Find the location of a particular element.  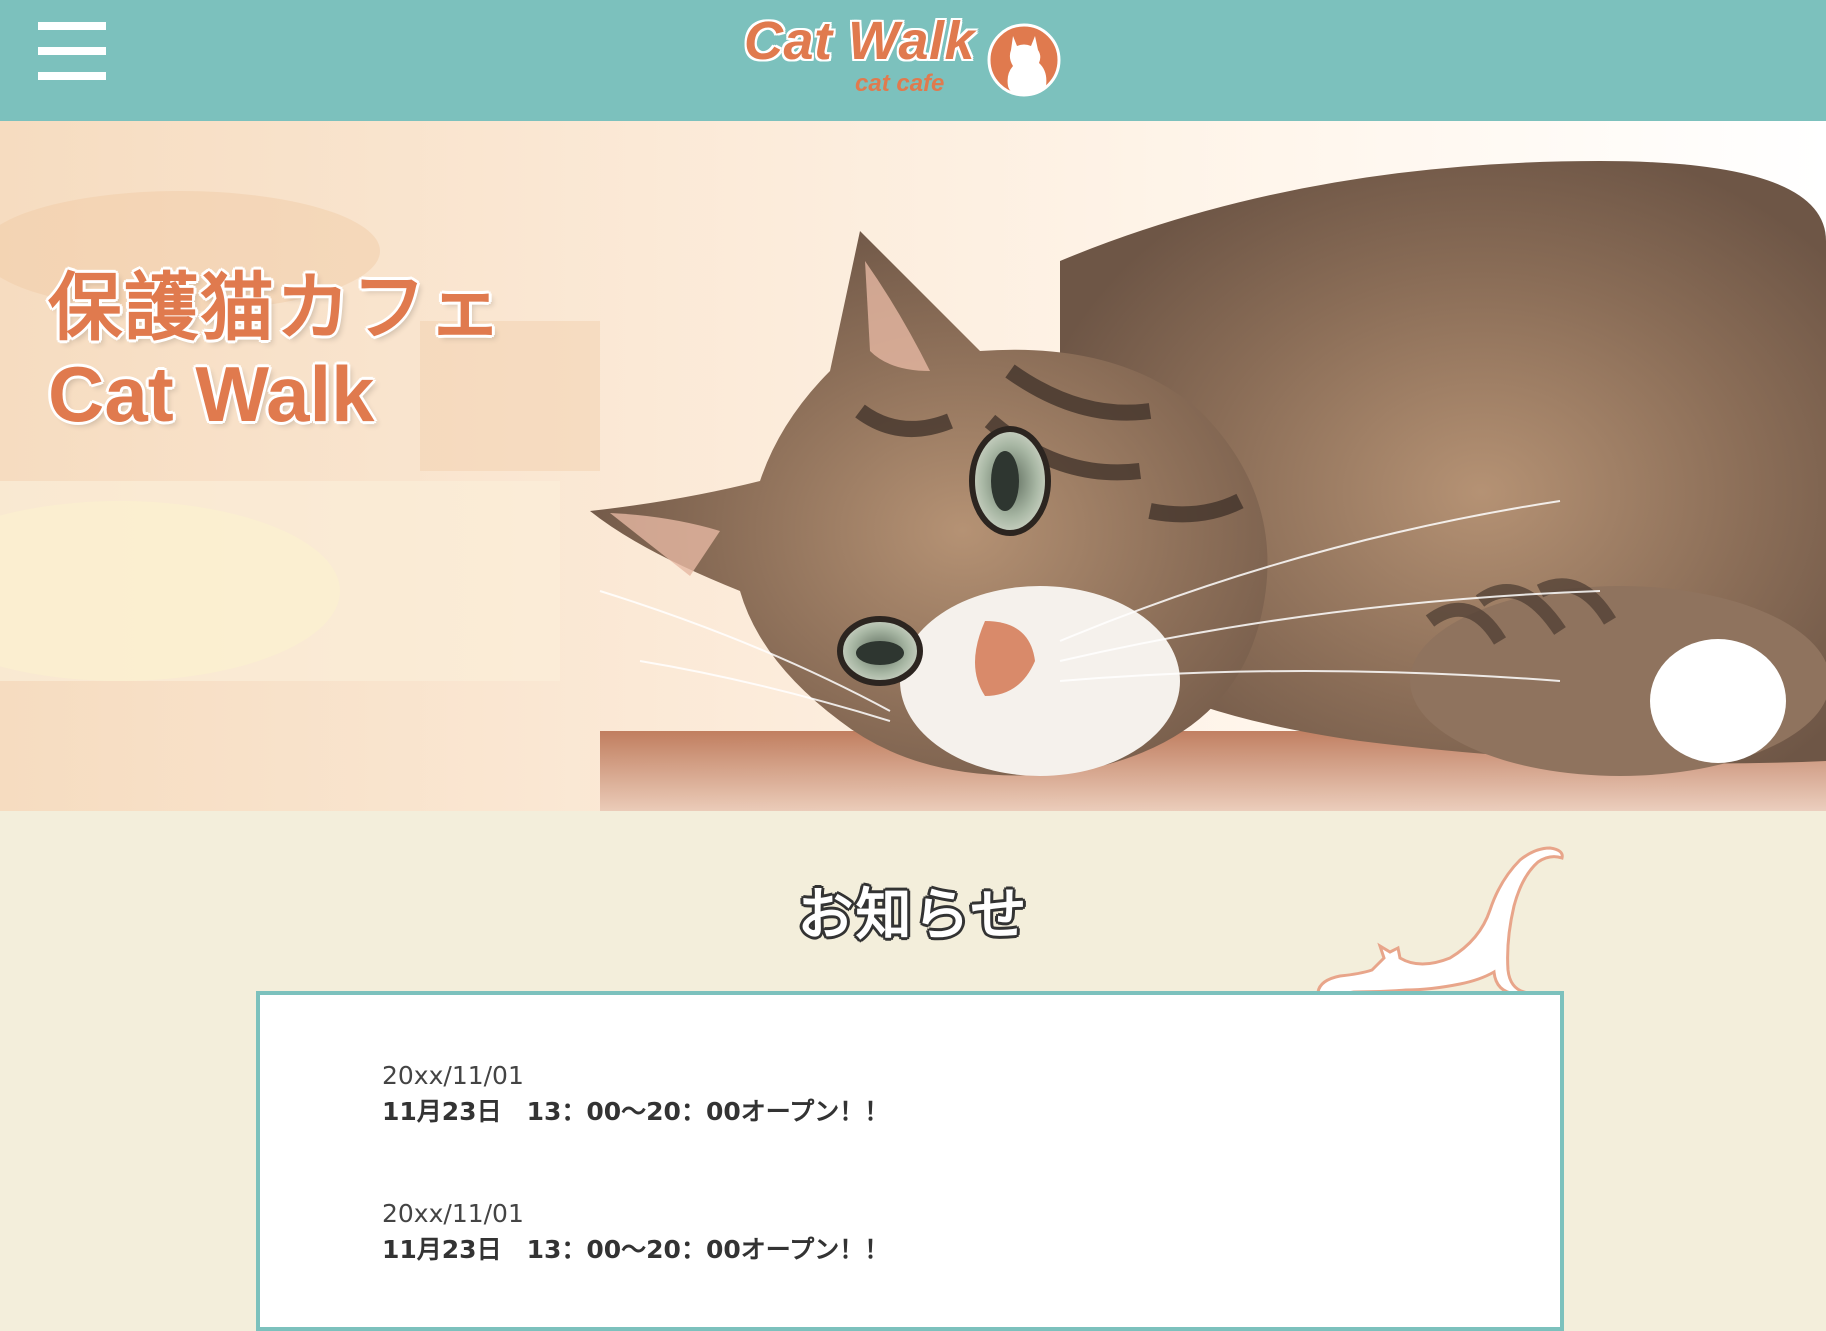

logo-subtitle: cat cafe is located at coordinates (900, 83).